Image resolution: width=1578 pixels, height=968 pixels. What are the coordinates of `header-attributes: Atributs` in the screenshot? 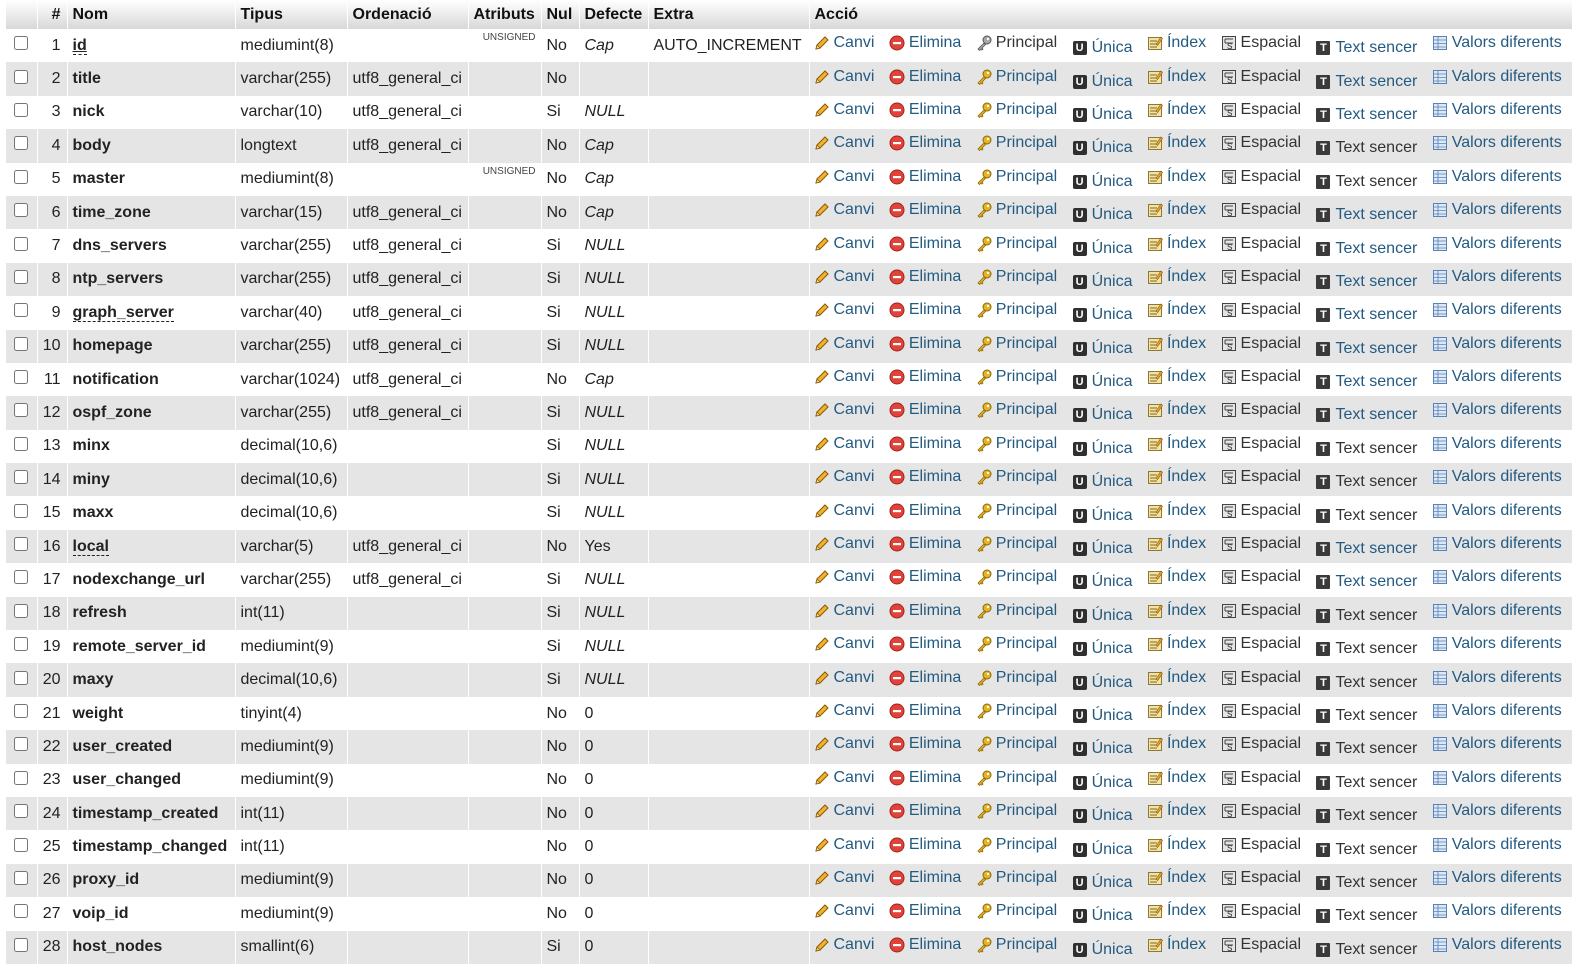 It's located at (505, 14).